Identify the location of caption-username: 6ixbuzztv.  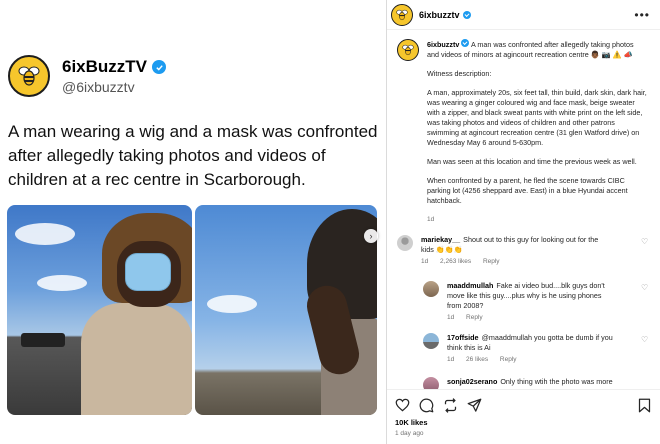
(443, 44).